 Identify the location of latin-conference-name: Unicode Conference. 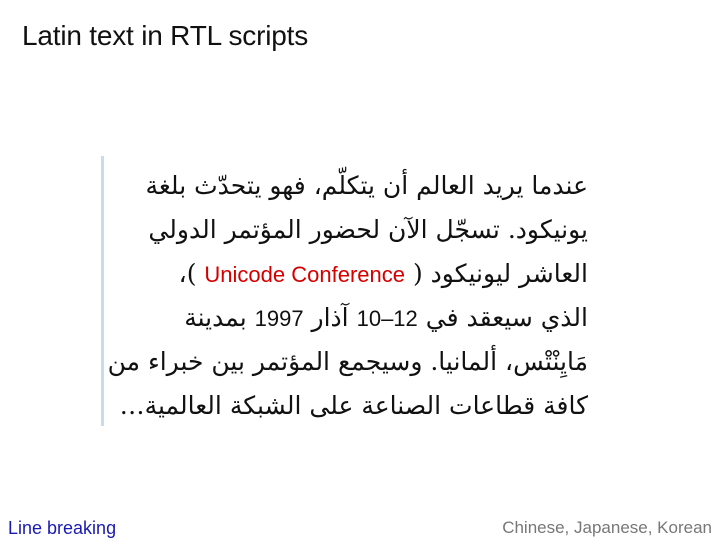
(304, 274).